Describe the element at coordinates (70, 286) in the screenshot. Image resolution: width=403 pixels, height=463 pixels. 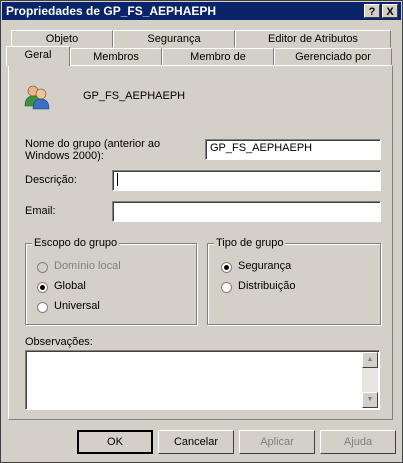
I see `scope-global-label: Global` at that location.